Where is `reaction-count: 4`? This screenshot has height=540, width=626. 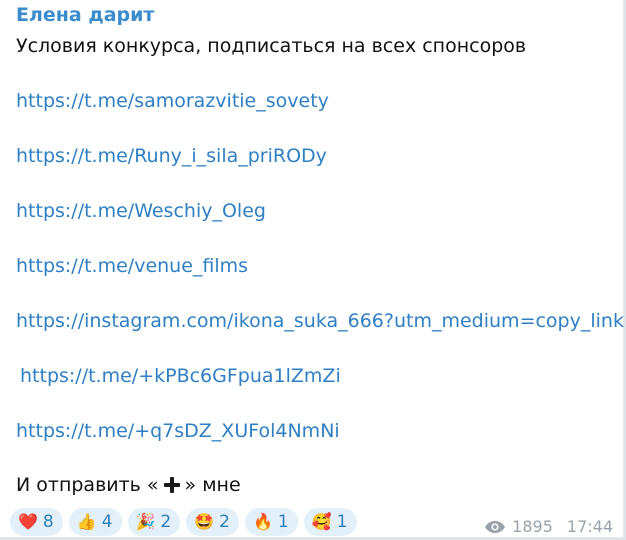
reaction-count: 4 is located at coordinates (107, 522).